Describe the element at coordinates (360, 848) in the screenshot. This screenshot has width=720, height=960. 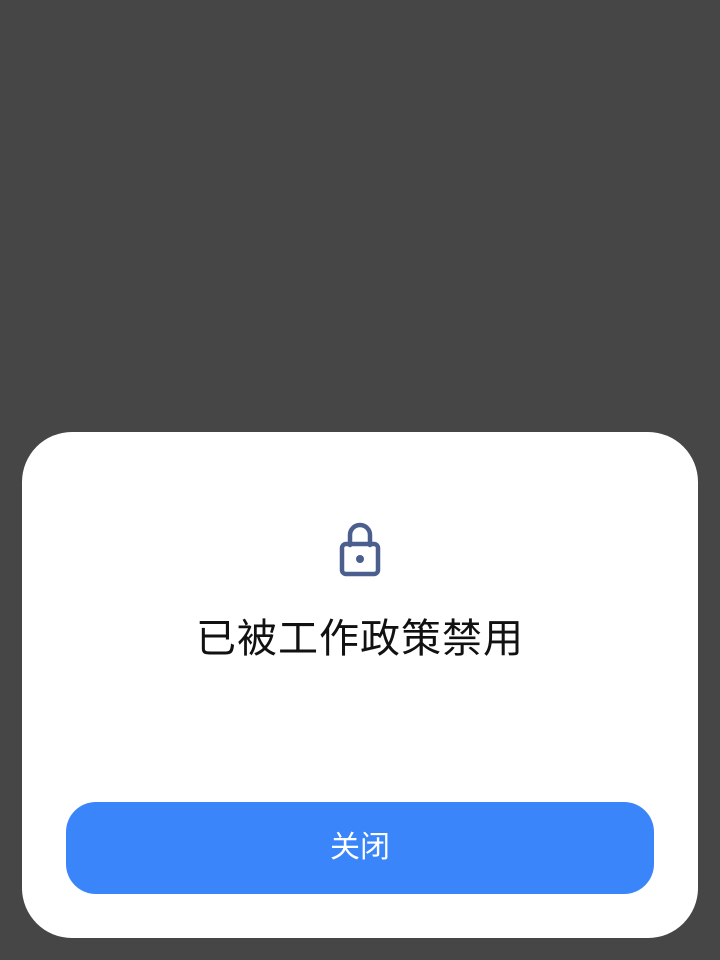
I see `close-button: 关闭` at that location.